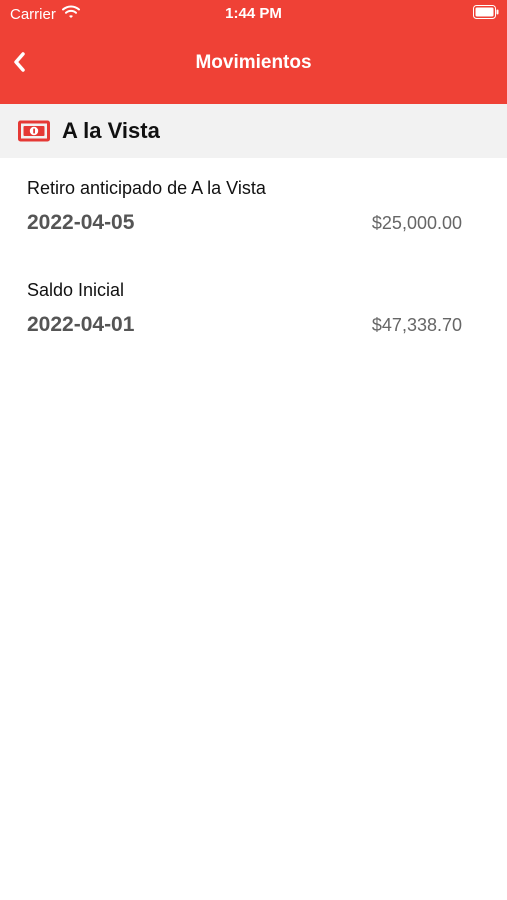  What do you see at coordinates (111, 130) in the screenshot?
I see `account-name: A la Vista` at bounding box center [111, 130].